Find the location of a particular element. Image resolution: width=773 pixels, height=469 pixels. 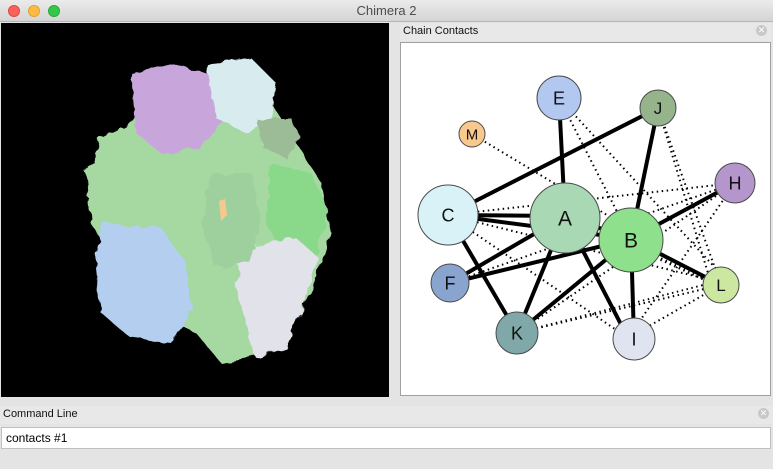

chain-contacts-title: Chain Contacts is located at coordinates (441, 31).